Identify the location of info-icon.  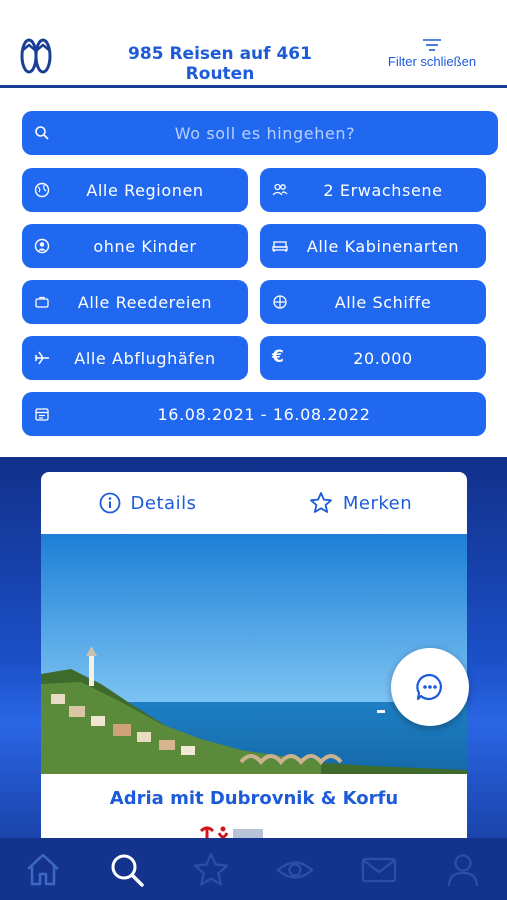
(109, 503).